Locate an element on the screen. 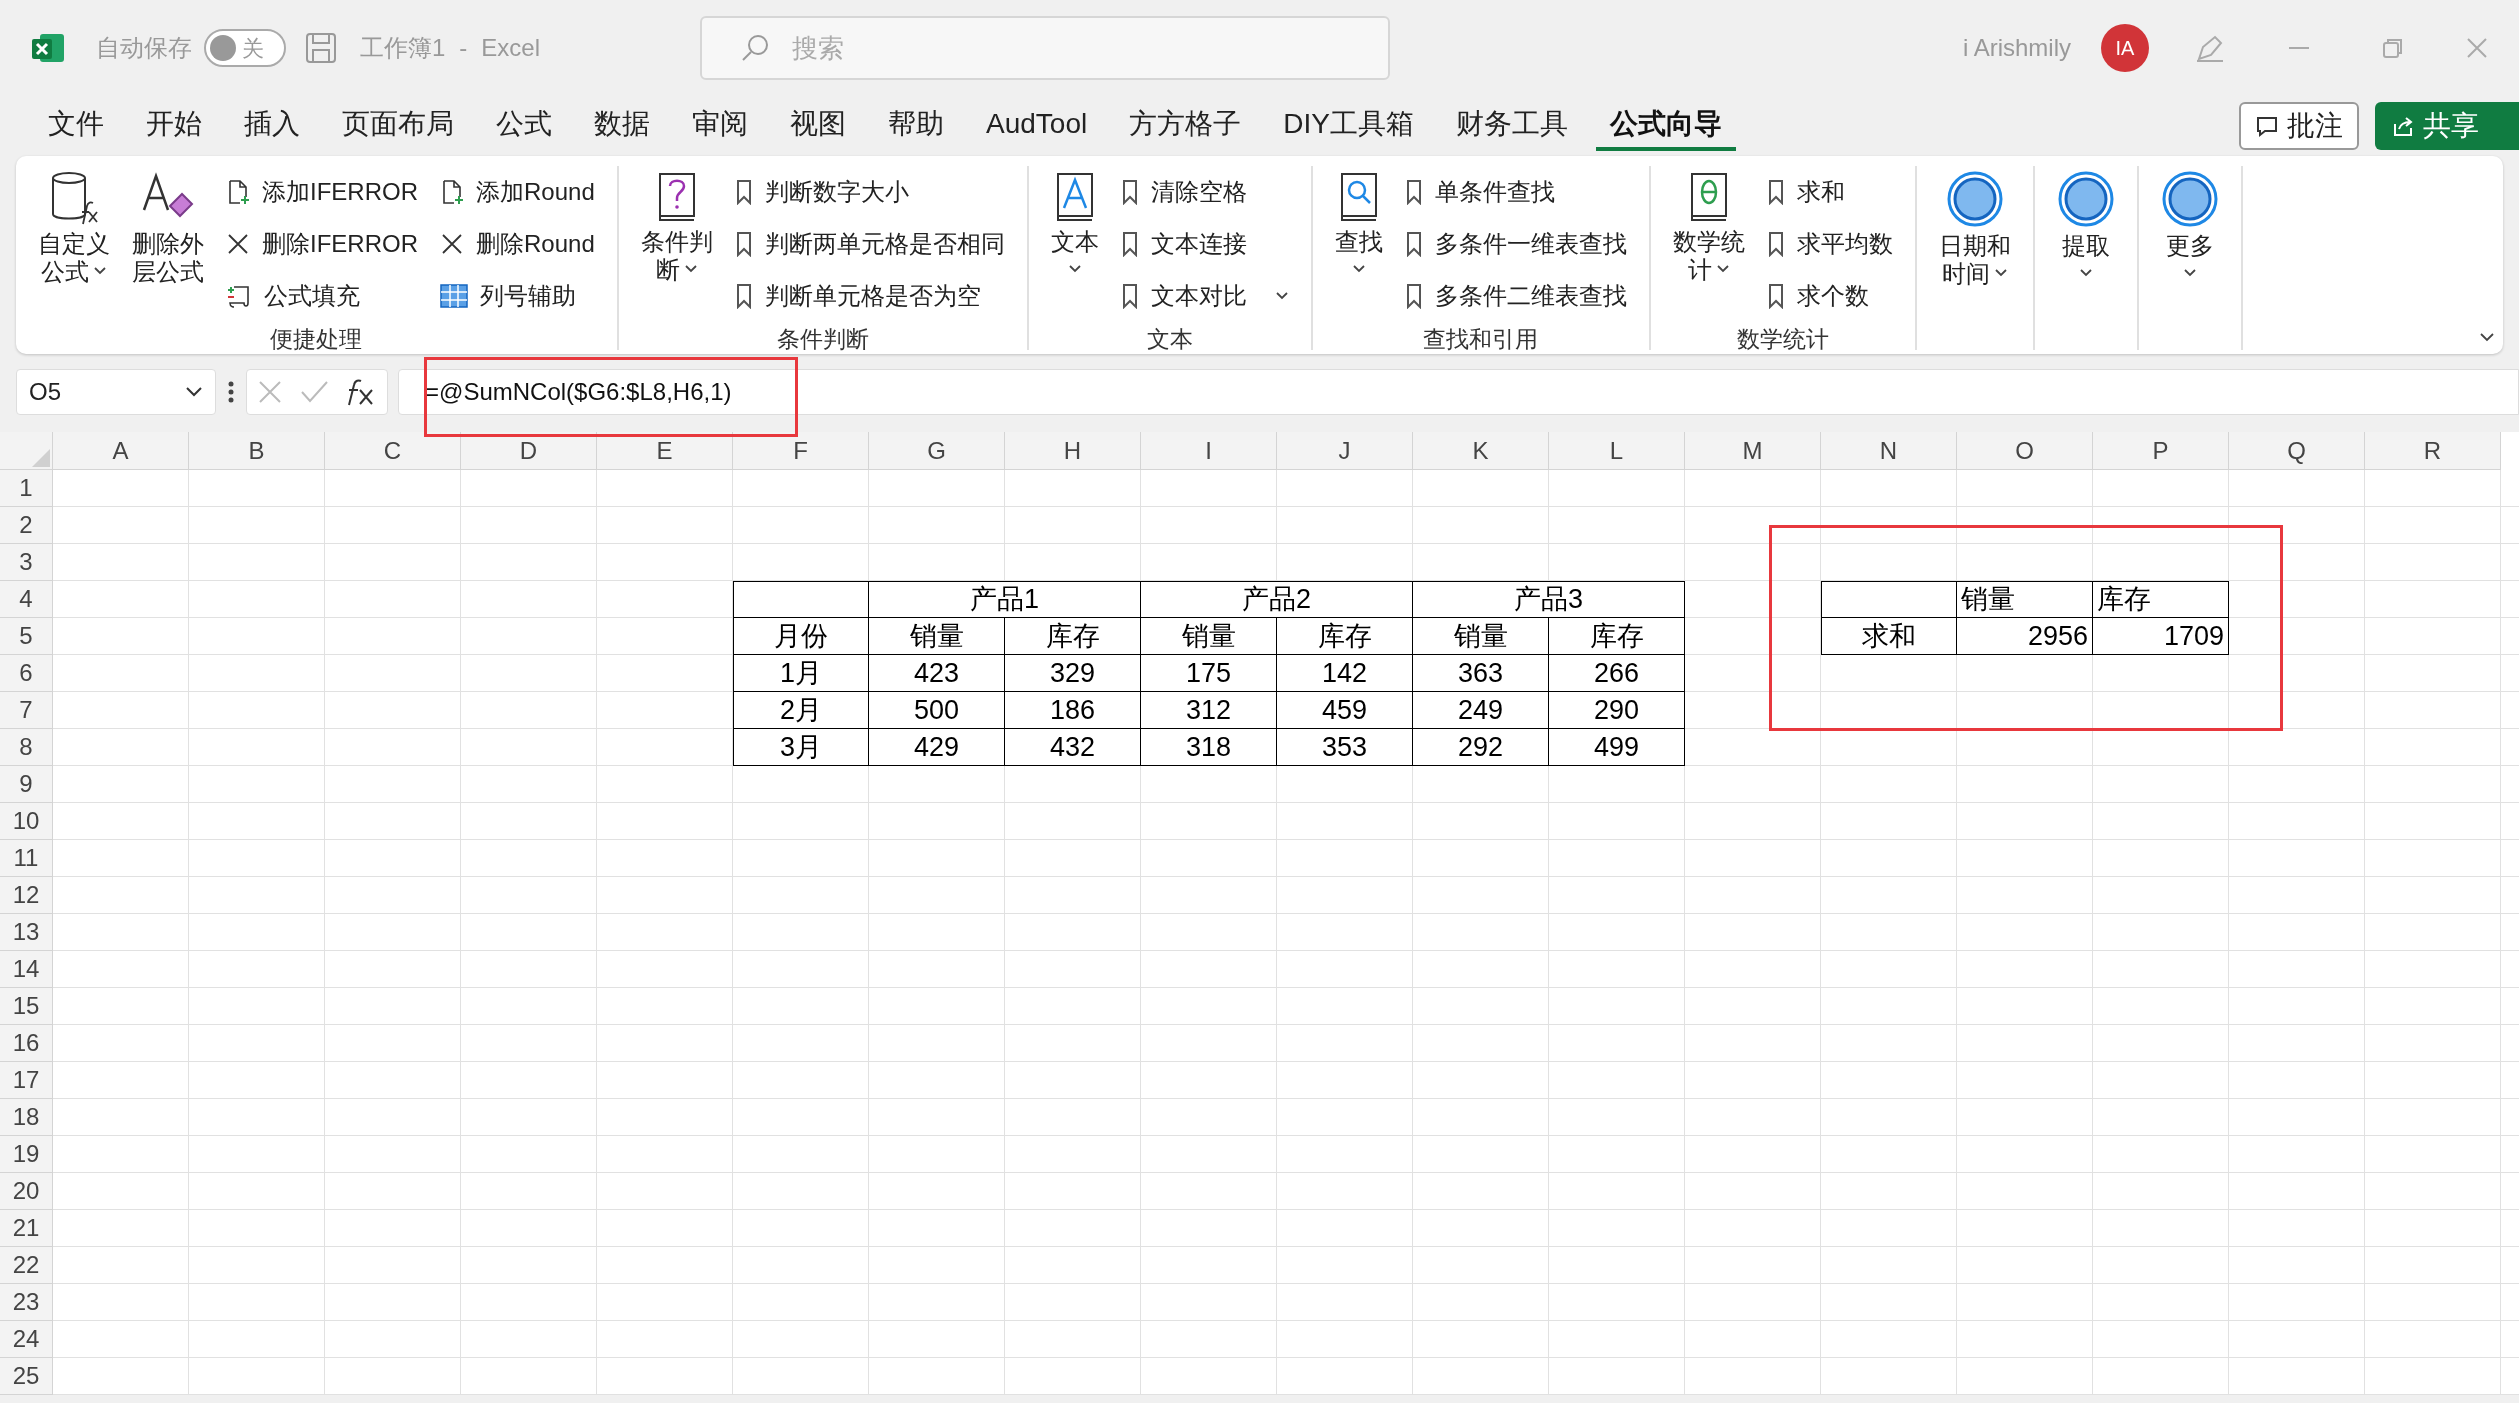 Image resolution: width=2519 pixels, height=1403 pixels. row-header: 16 is located at coordinates (26, 1043).